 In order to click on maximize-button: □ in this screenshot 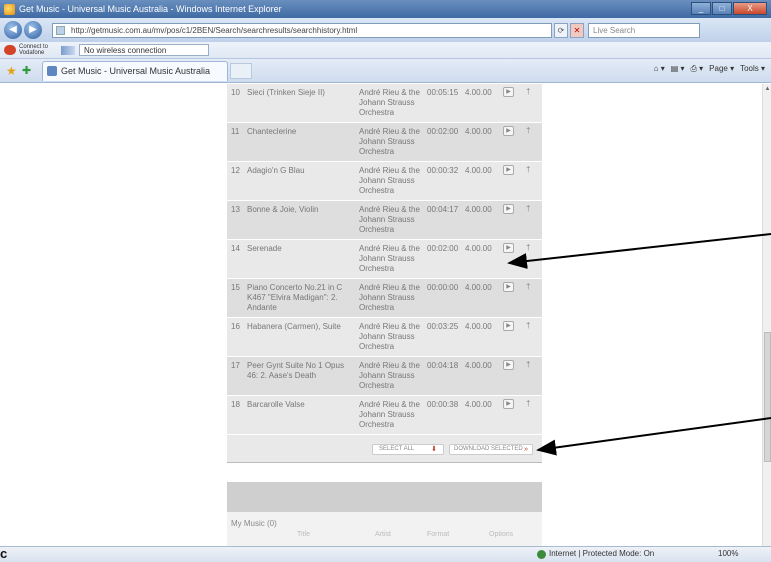, I will do `click(722, 8)`.